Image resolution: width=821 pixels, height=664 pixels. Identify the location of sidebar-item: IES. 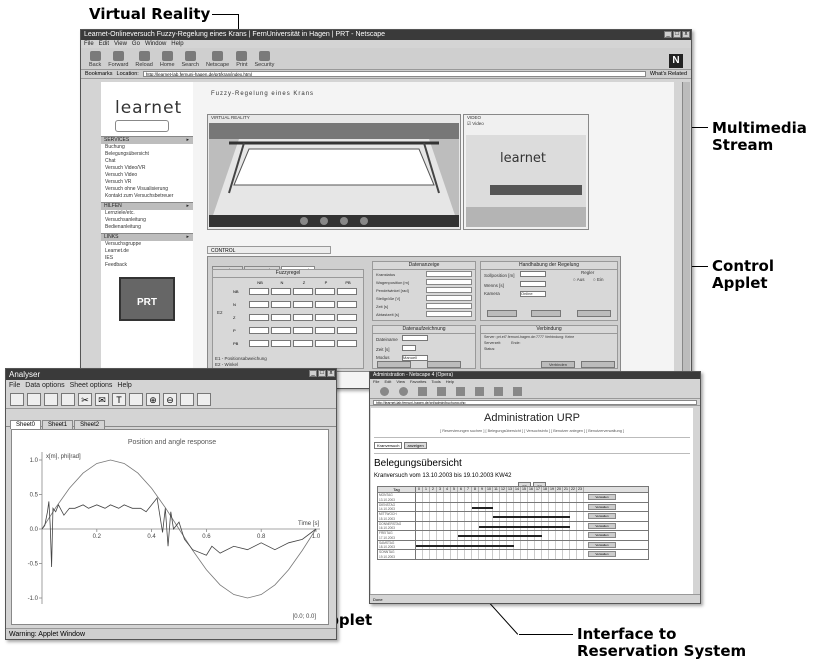
(147, 258).